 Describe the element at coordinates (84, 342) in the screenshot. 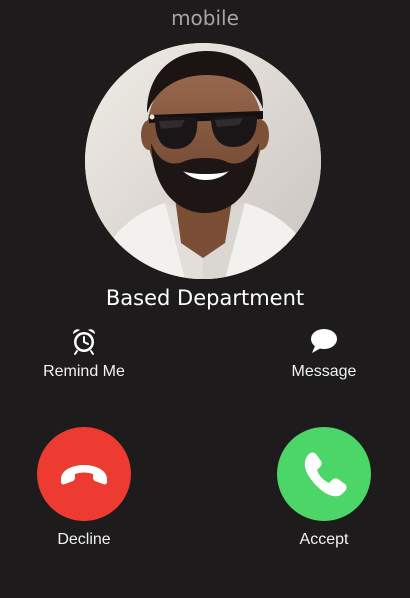

I see `alarm-clock-icon` at that location.